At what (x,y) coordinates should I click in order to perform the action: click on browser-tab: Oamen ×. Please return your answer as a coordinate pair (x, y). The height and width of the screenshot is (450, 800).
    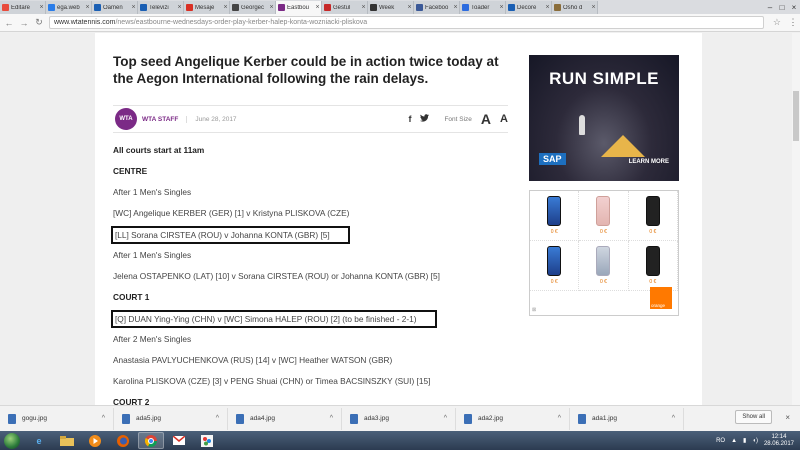
    Looking at the image, I should click on (115, 7).